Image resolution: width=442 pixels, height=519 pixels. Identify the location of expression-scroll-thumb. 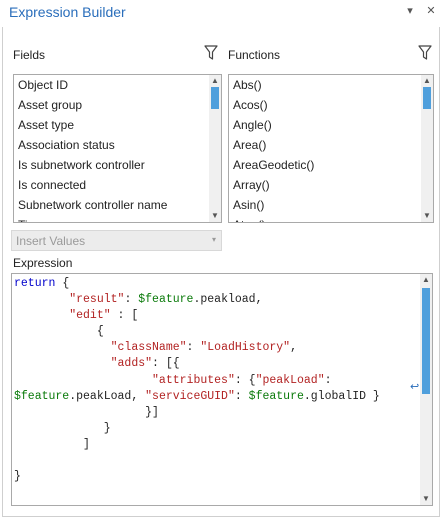
(426, 341).